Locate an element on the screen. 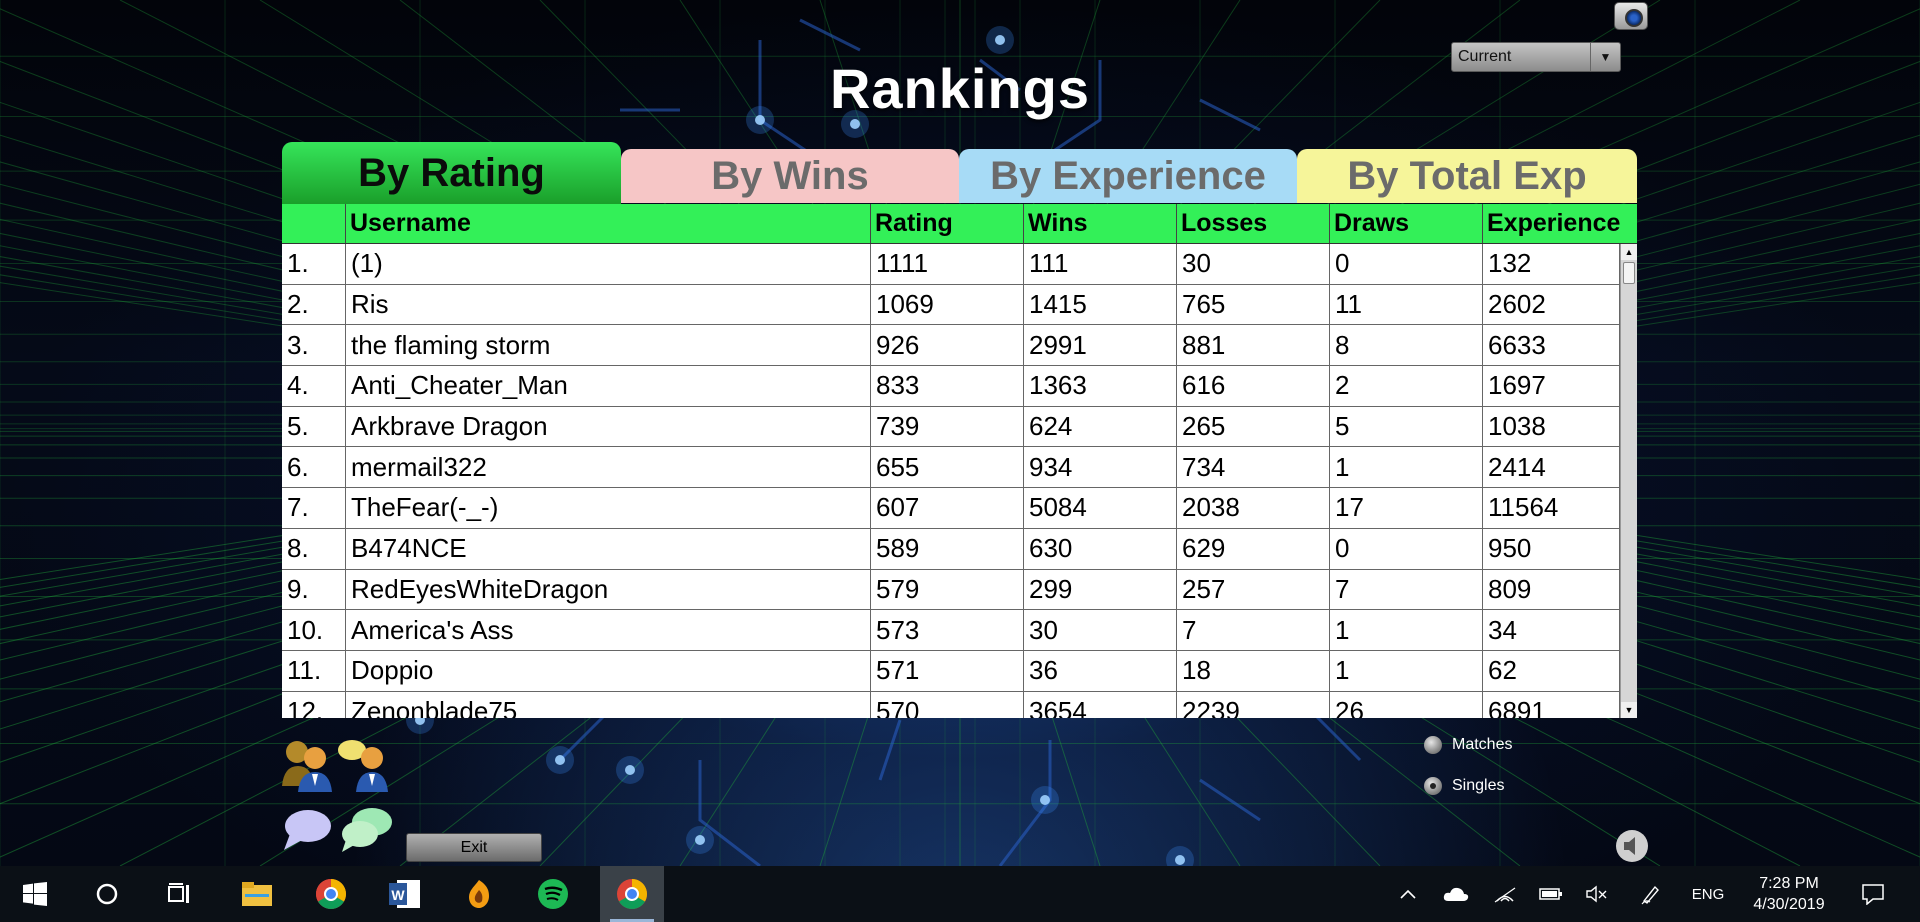  table-cell: 1038 is located at coordinates (1551, 426).